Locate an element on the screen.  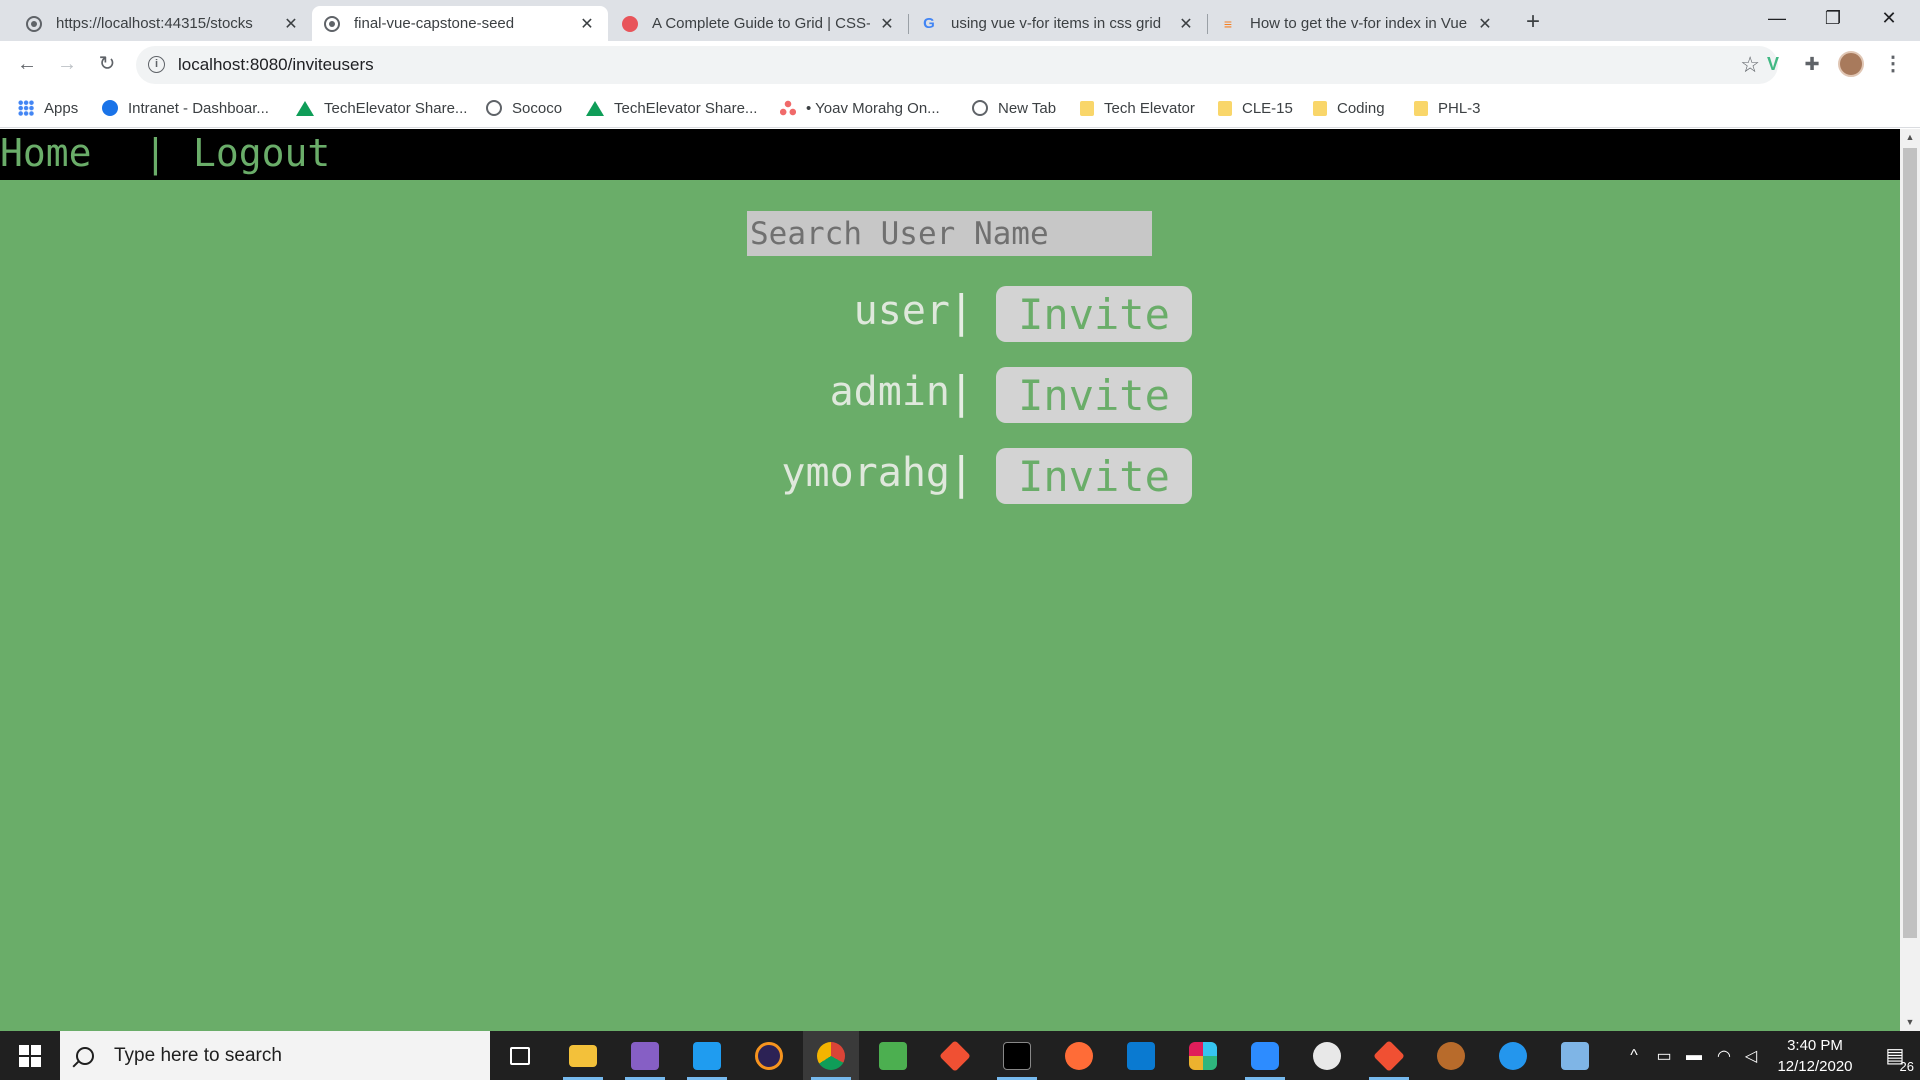
postman-icon is located at coordinates (1079, 1055).